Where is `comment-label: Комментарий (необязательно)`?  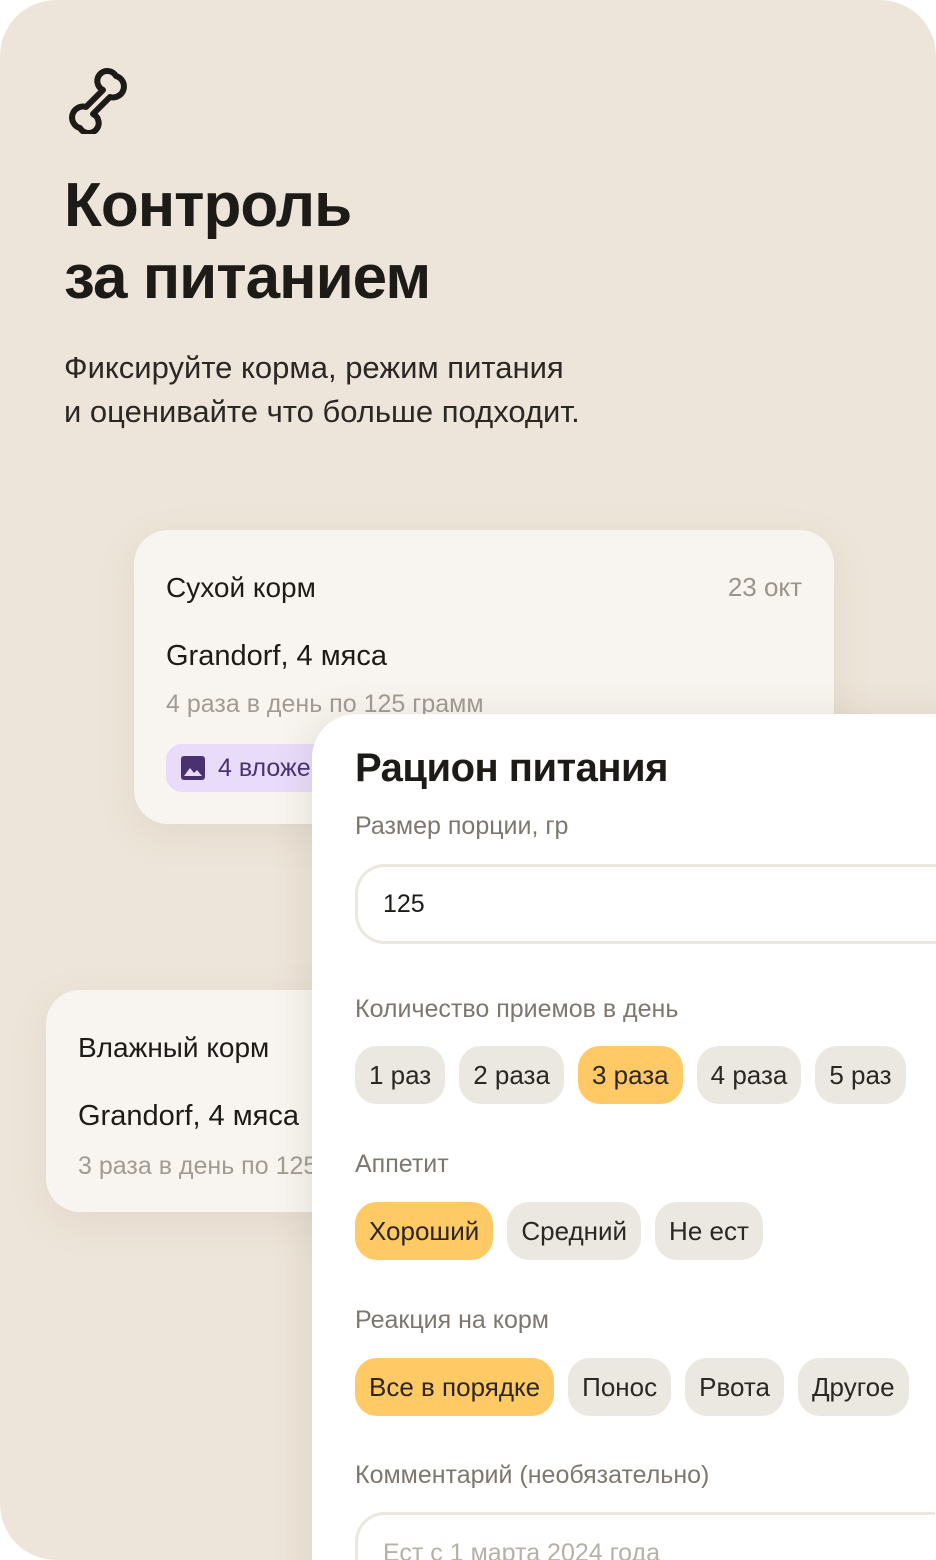
comment-label: Комментарий (необязательно) is located at coordinates (532, 1475).